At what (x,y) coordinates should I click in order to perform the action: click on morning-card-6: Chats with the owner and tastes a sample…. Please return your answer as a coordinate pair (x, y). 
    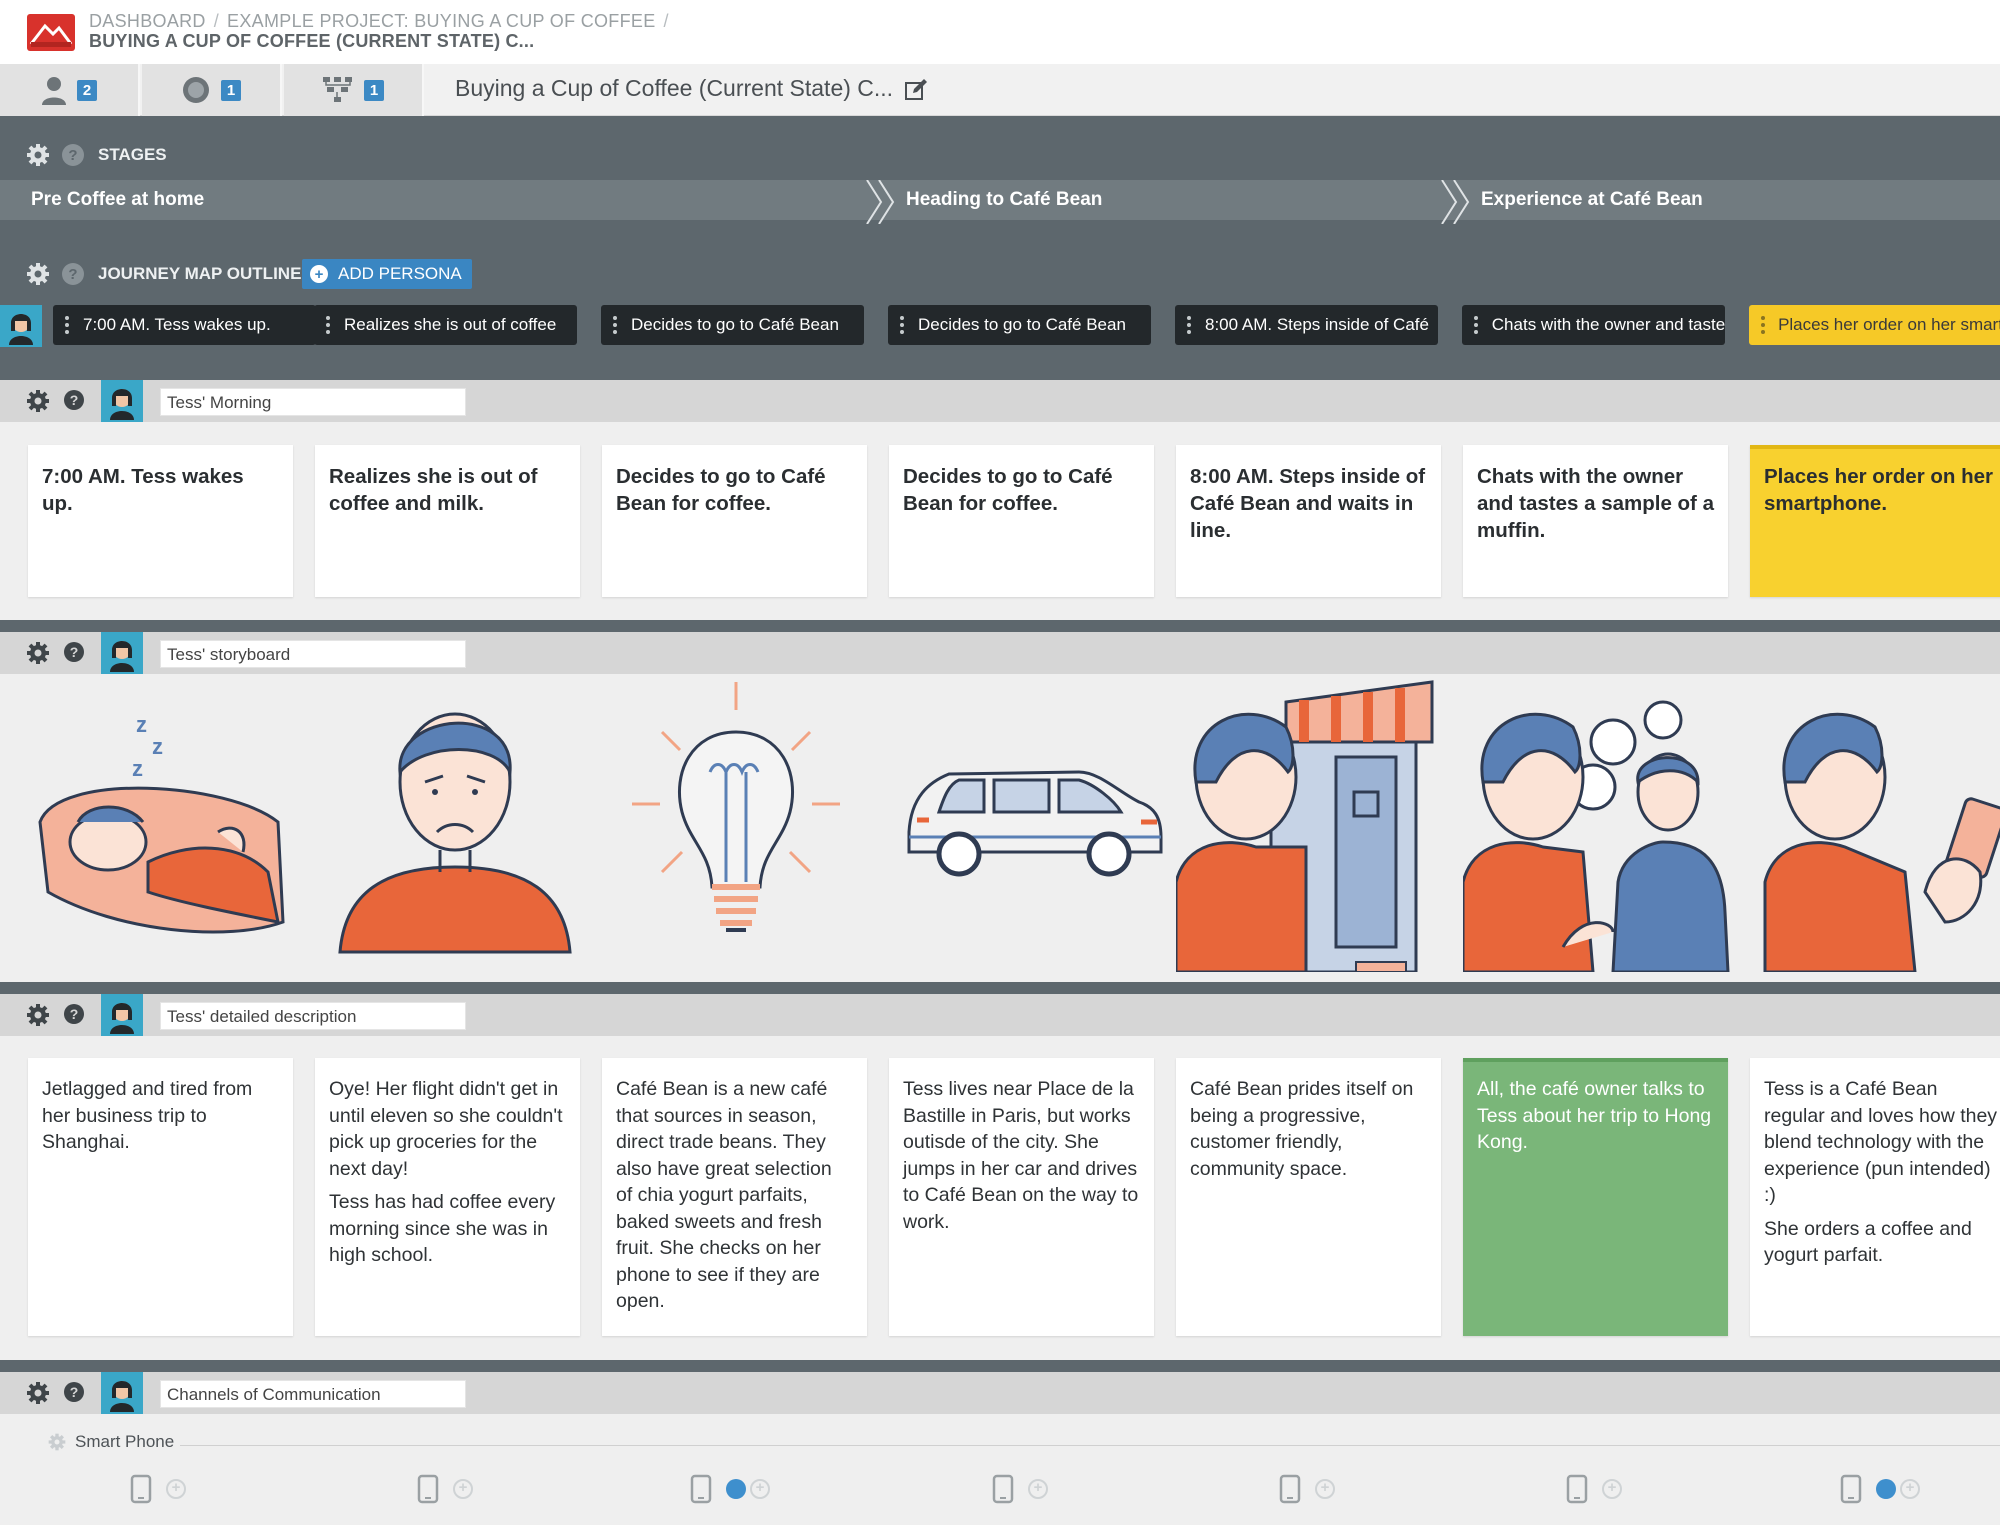
    Looking at the image, I should click on (1595, 521).